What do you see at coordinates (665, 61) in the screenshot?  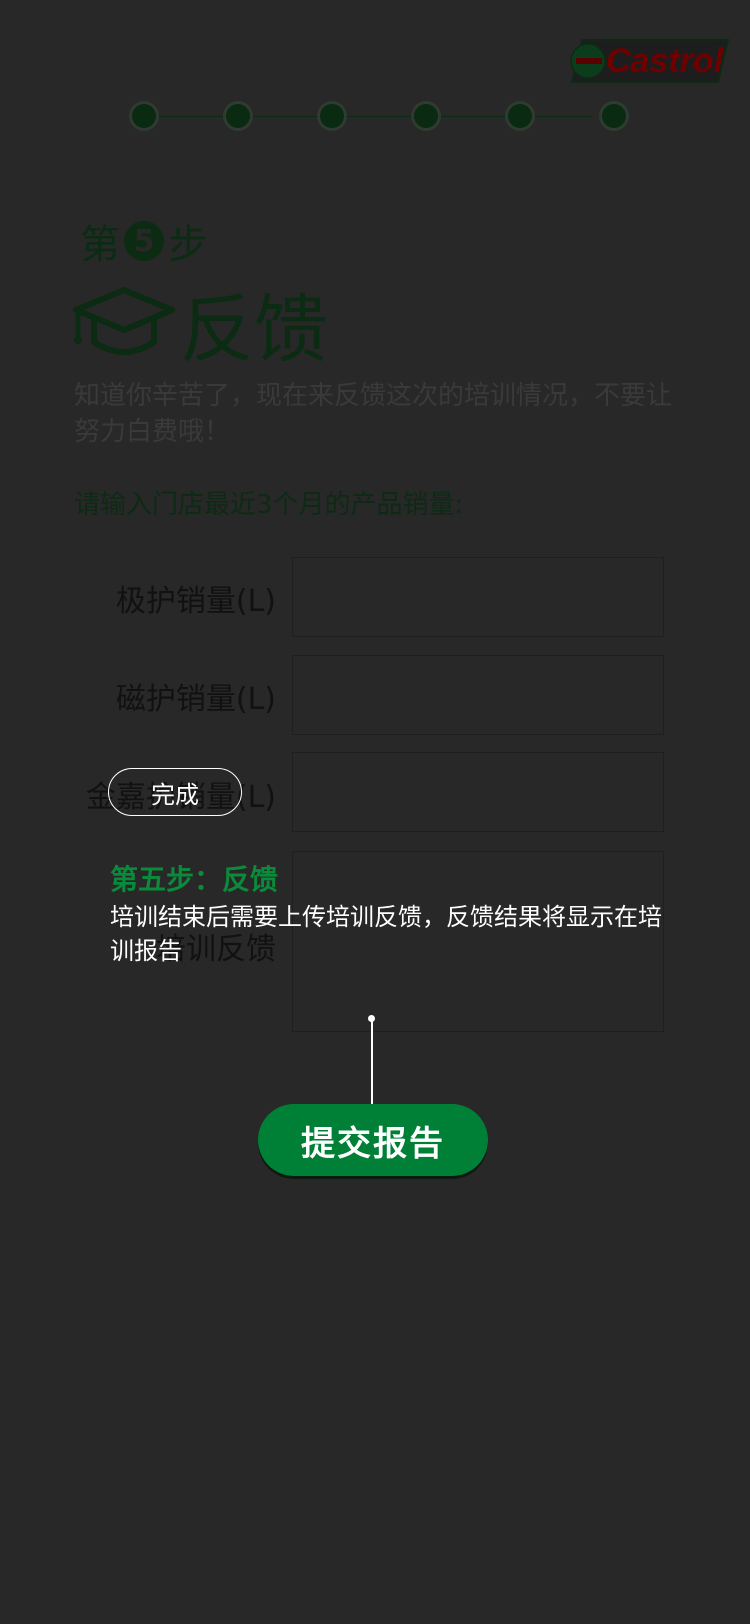 I see `svg-text: Castrol` at bounding box center [665, 61].